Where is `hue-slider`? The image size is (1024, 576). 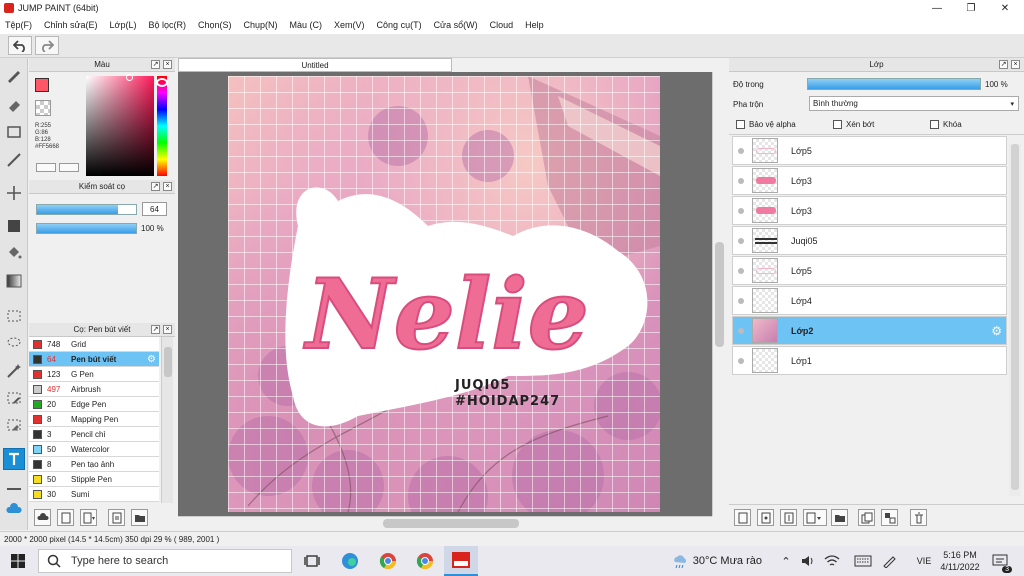
hue-slider is located at coordinates (162, 126).